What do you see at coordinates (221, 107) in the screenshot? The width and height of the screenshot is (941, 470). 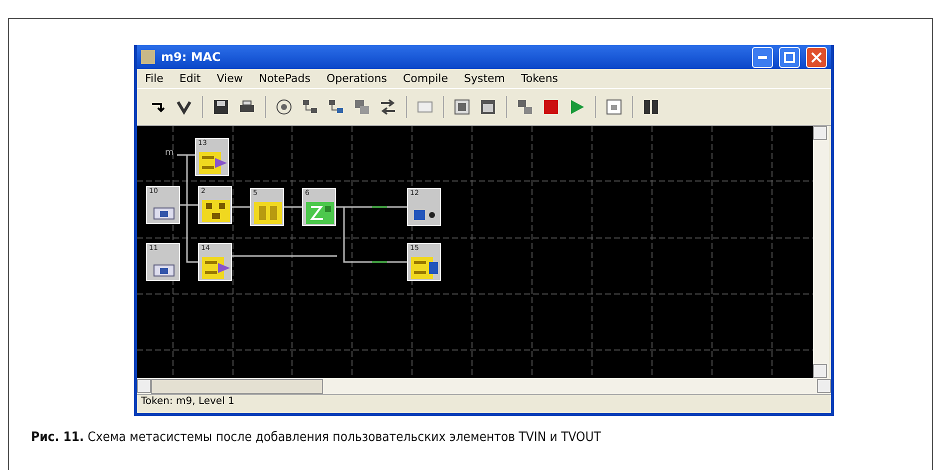 I see `save-icon` at bounding box center [221, 107].